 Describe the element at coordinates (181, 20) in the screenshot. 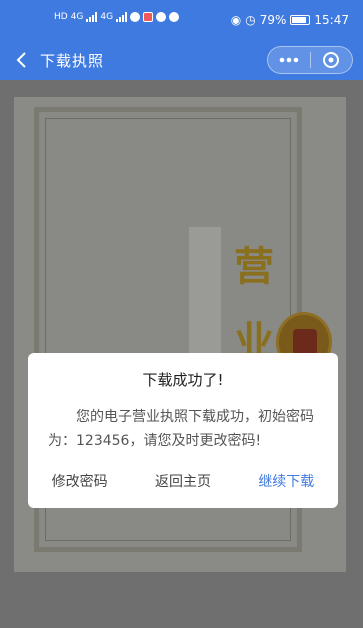

I see `status-bar: HD 4G 4G ◉ ◷ 79% 15:47` at that location.